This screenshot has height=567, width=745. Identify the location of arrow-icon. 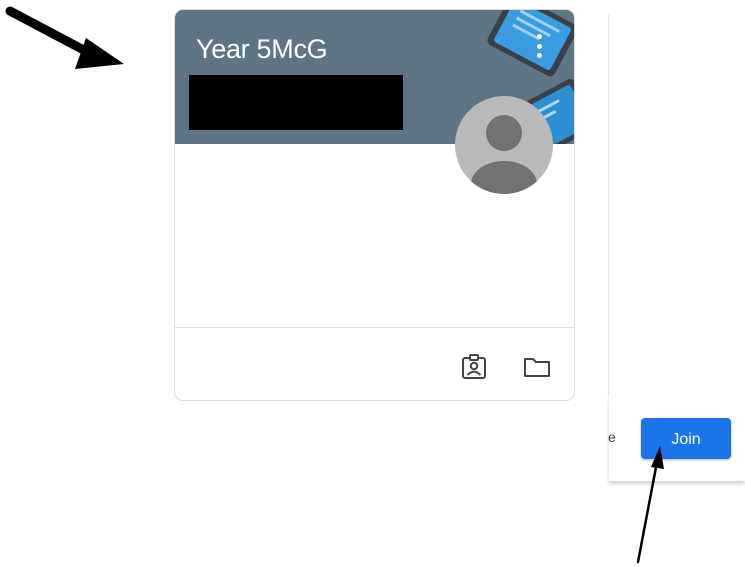
(64, 37).